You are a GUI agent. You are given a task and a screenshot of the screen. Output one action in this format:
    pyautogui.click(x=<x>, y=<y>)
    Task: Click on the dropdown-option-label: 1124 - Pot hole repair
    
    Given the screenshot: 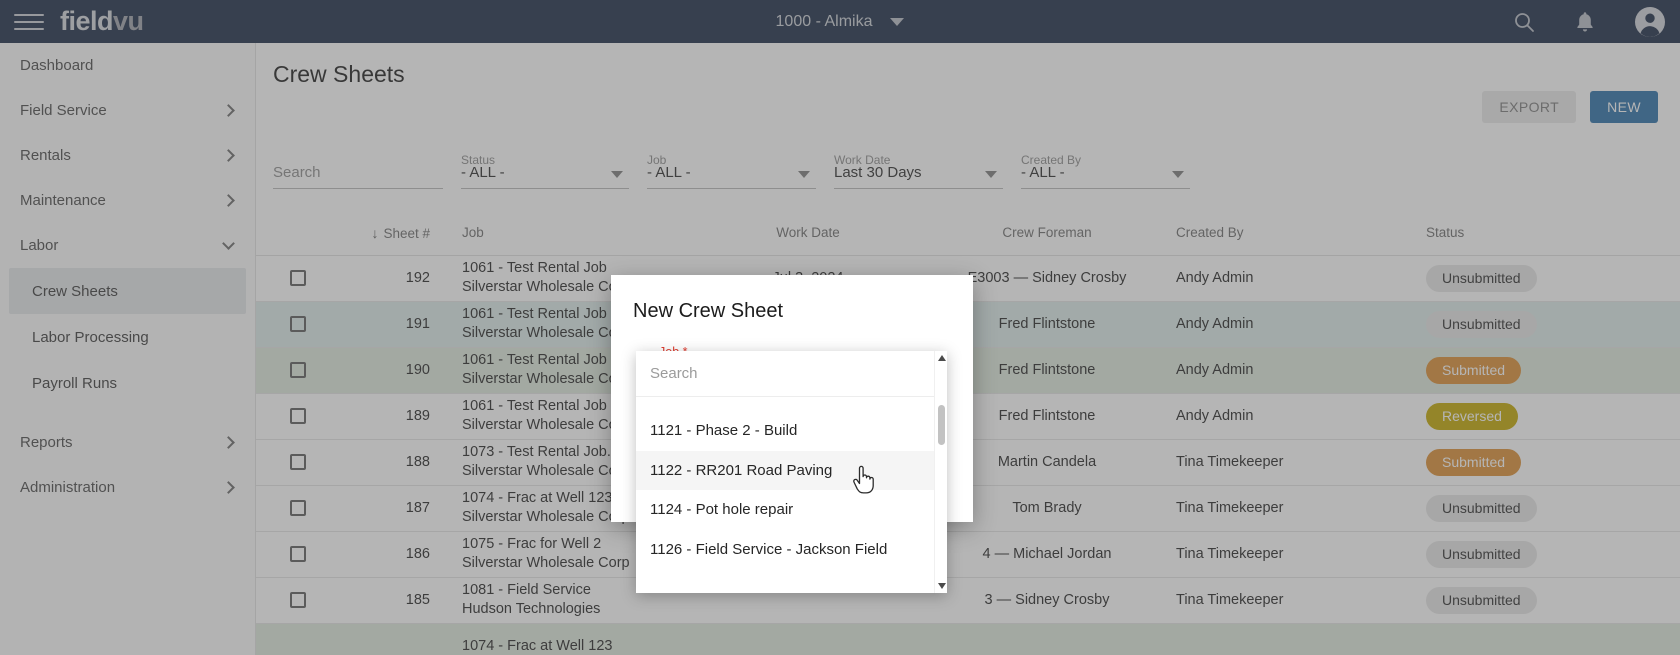 What is the action you would take?
    pyautogui.click(x=722, y=509)
    